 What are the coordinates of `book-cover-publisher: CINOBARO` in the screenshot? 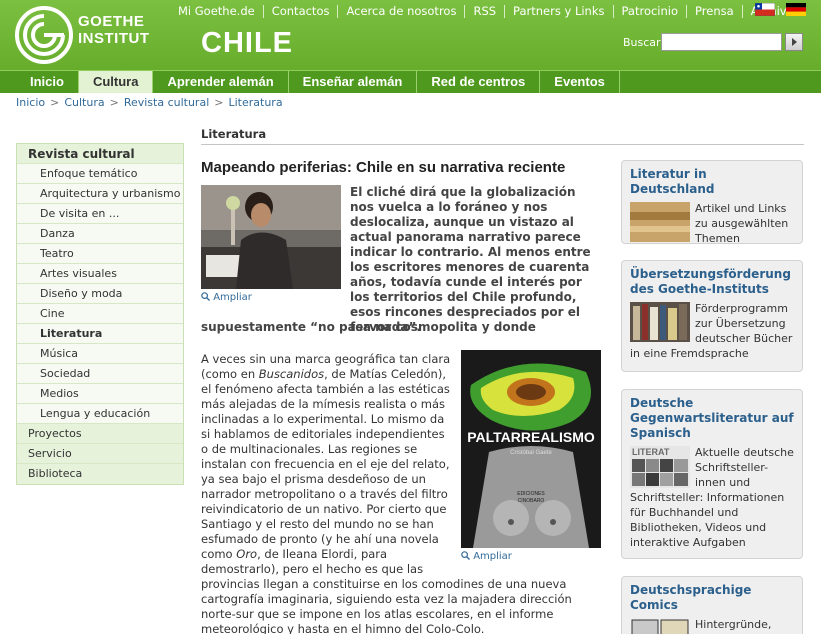 It's located at (531, 501).